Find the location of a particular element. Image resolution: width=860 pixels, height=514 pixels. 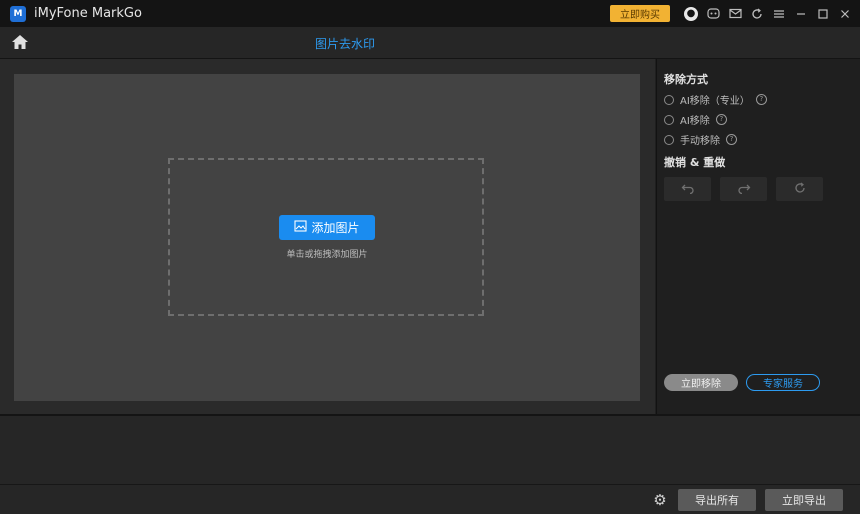

undo-icon is located at coordinates (688, 189).